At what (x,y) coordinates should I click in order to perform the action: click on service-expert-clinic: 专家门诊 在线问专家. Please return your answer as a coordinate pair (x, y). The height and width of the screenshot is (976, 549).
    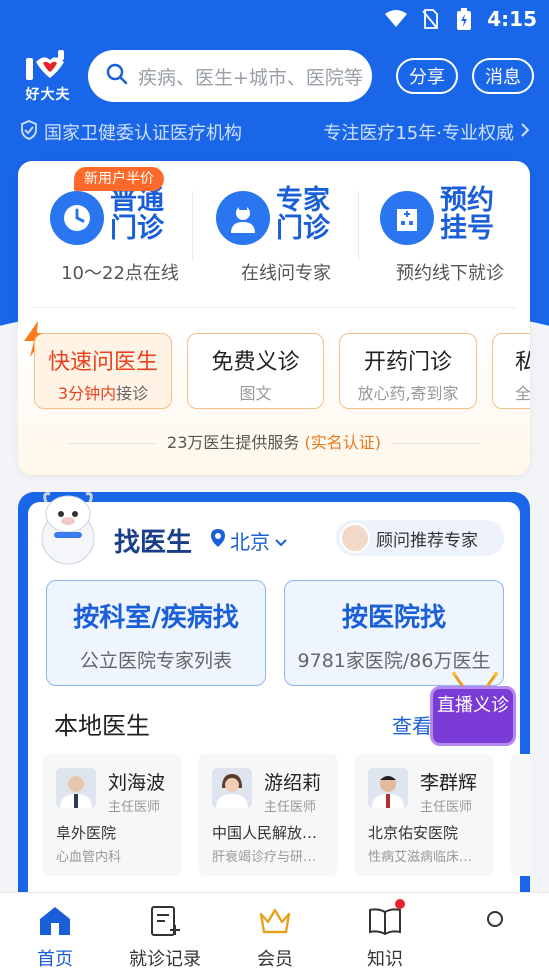
    Looking at the image, I should click on (286, 237).